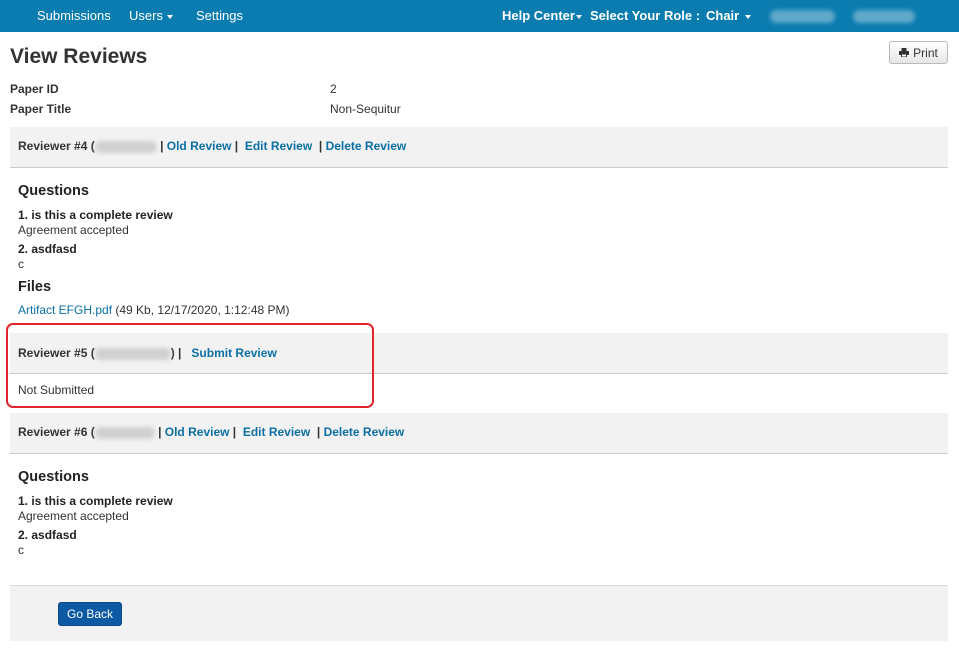 Image resolution: width=959 pixels, height=663 pixels. Describe the element at coordinates (366, 146) in the screenshot. I see `reviewer-4-delete-review-link: Delete Review` at that location.